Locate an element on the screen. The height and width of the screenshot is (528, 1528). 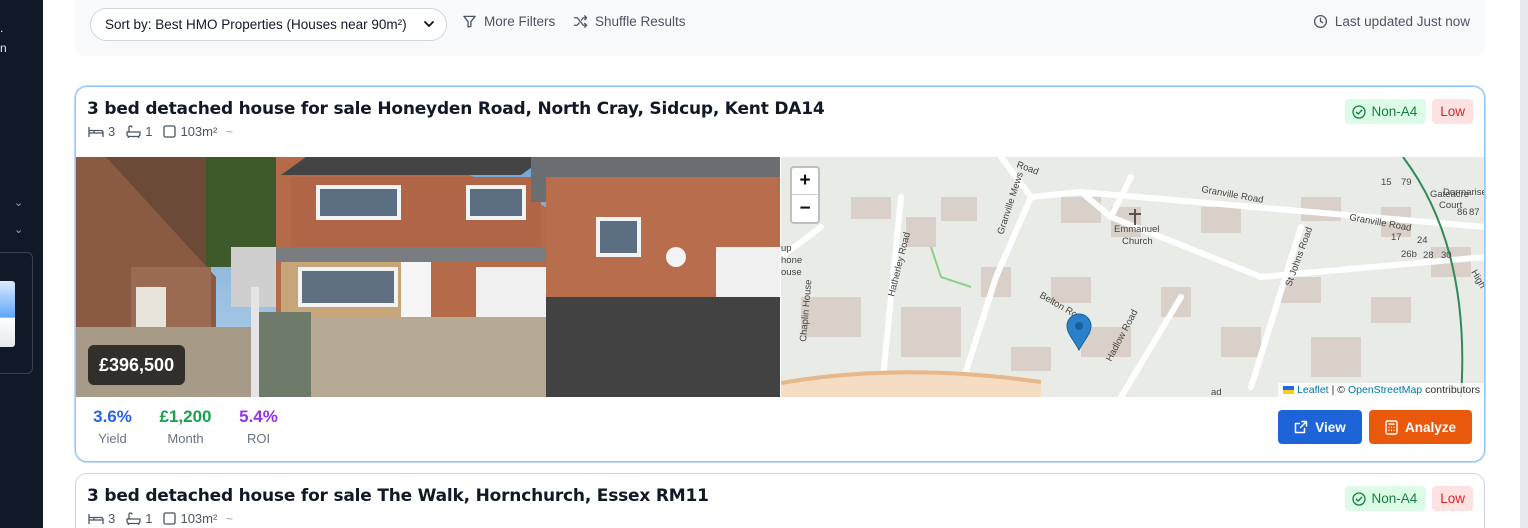
property-specs: 3 1 103m² ~ is located at coordinates (166, 131).